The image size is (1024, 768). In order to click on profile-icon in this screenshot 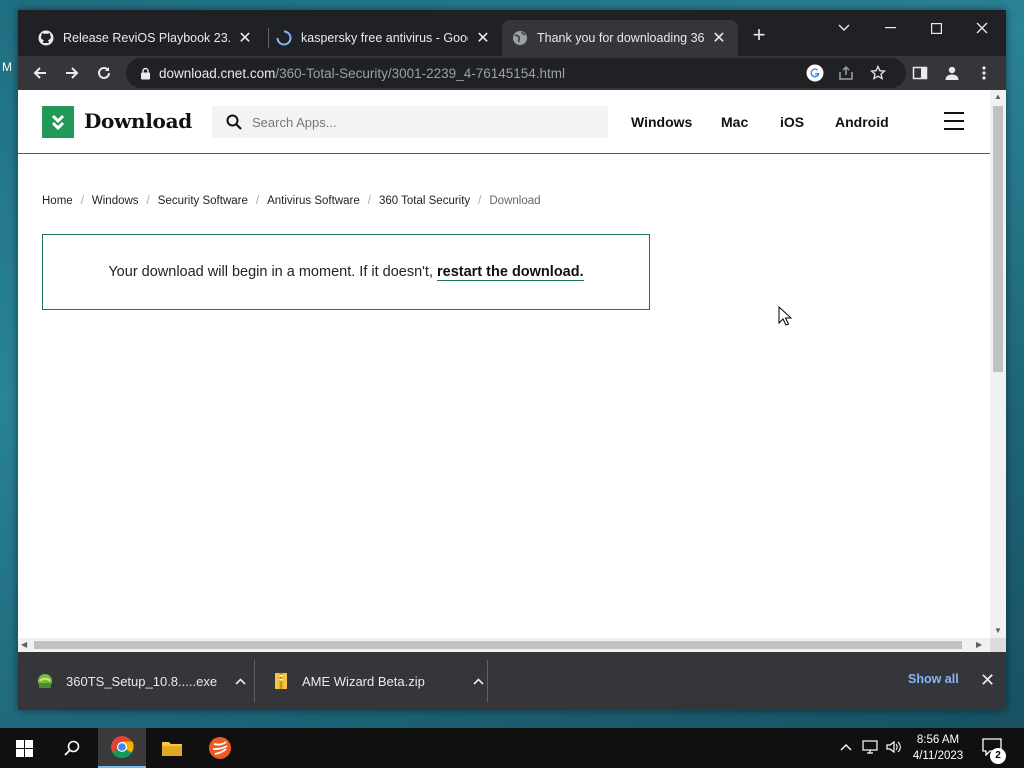, I will do `click(952, 73)`.